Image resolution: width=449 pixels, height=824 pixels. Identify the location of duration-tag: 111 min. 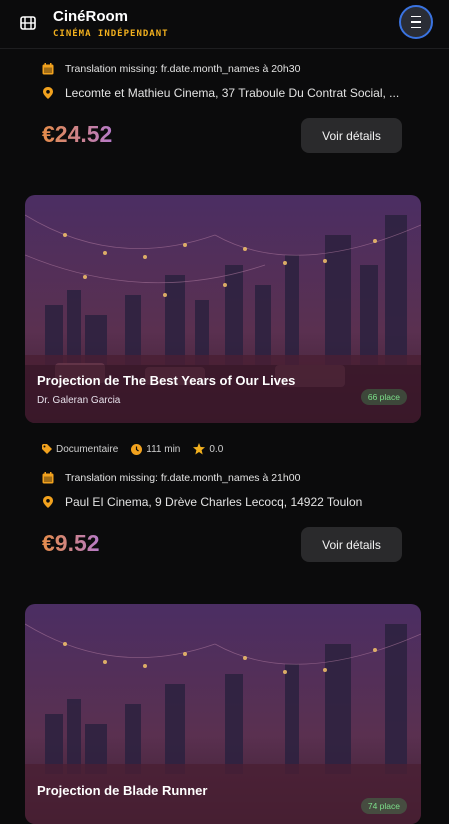
(156, 449).